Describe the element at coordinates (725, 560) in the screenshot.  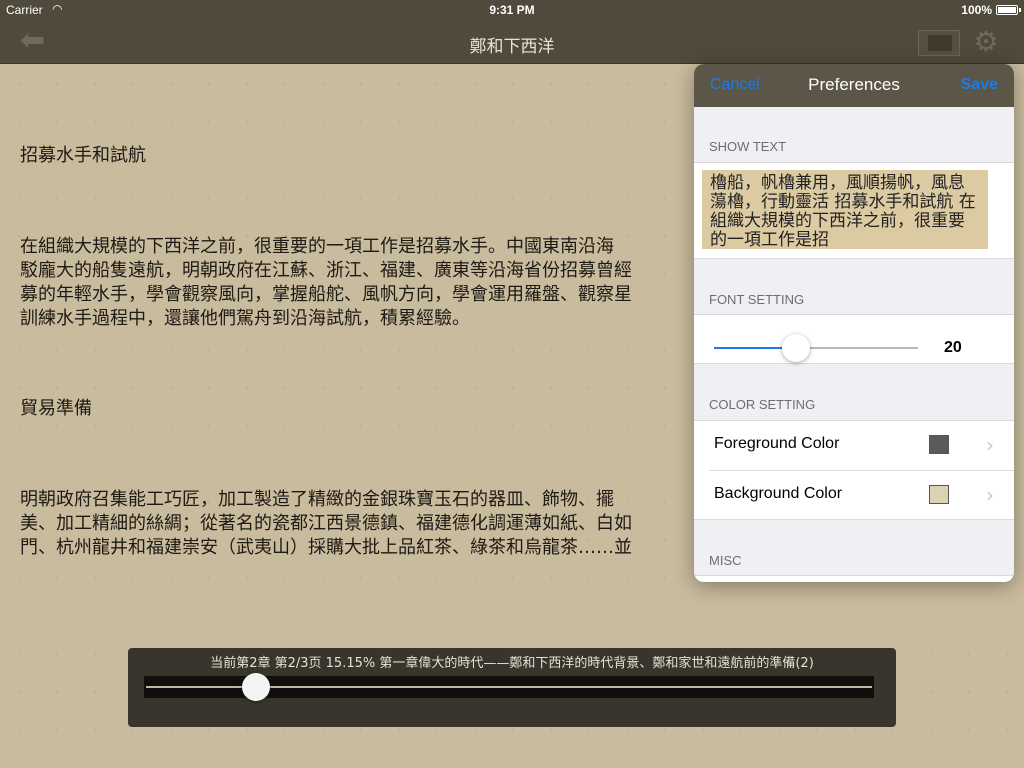
I see `misc-header: MISC` at that location.